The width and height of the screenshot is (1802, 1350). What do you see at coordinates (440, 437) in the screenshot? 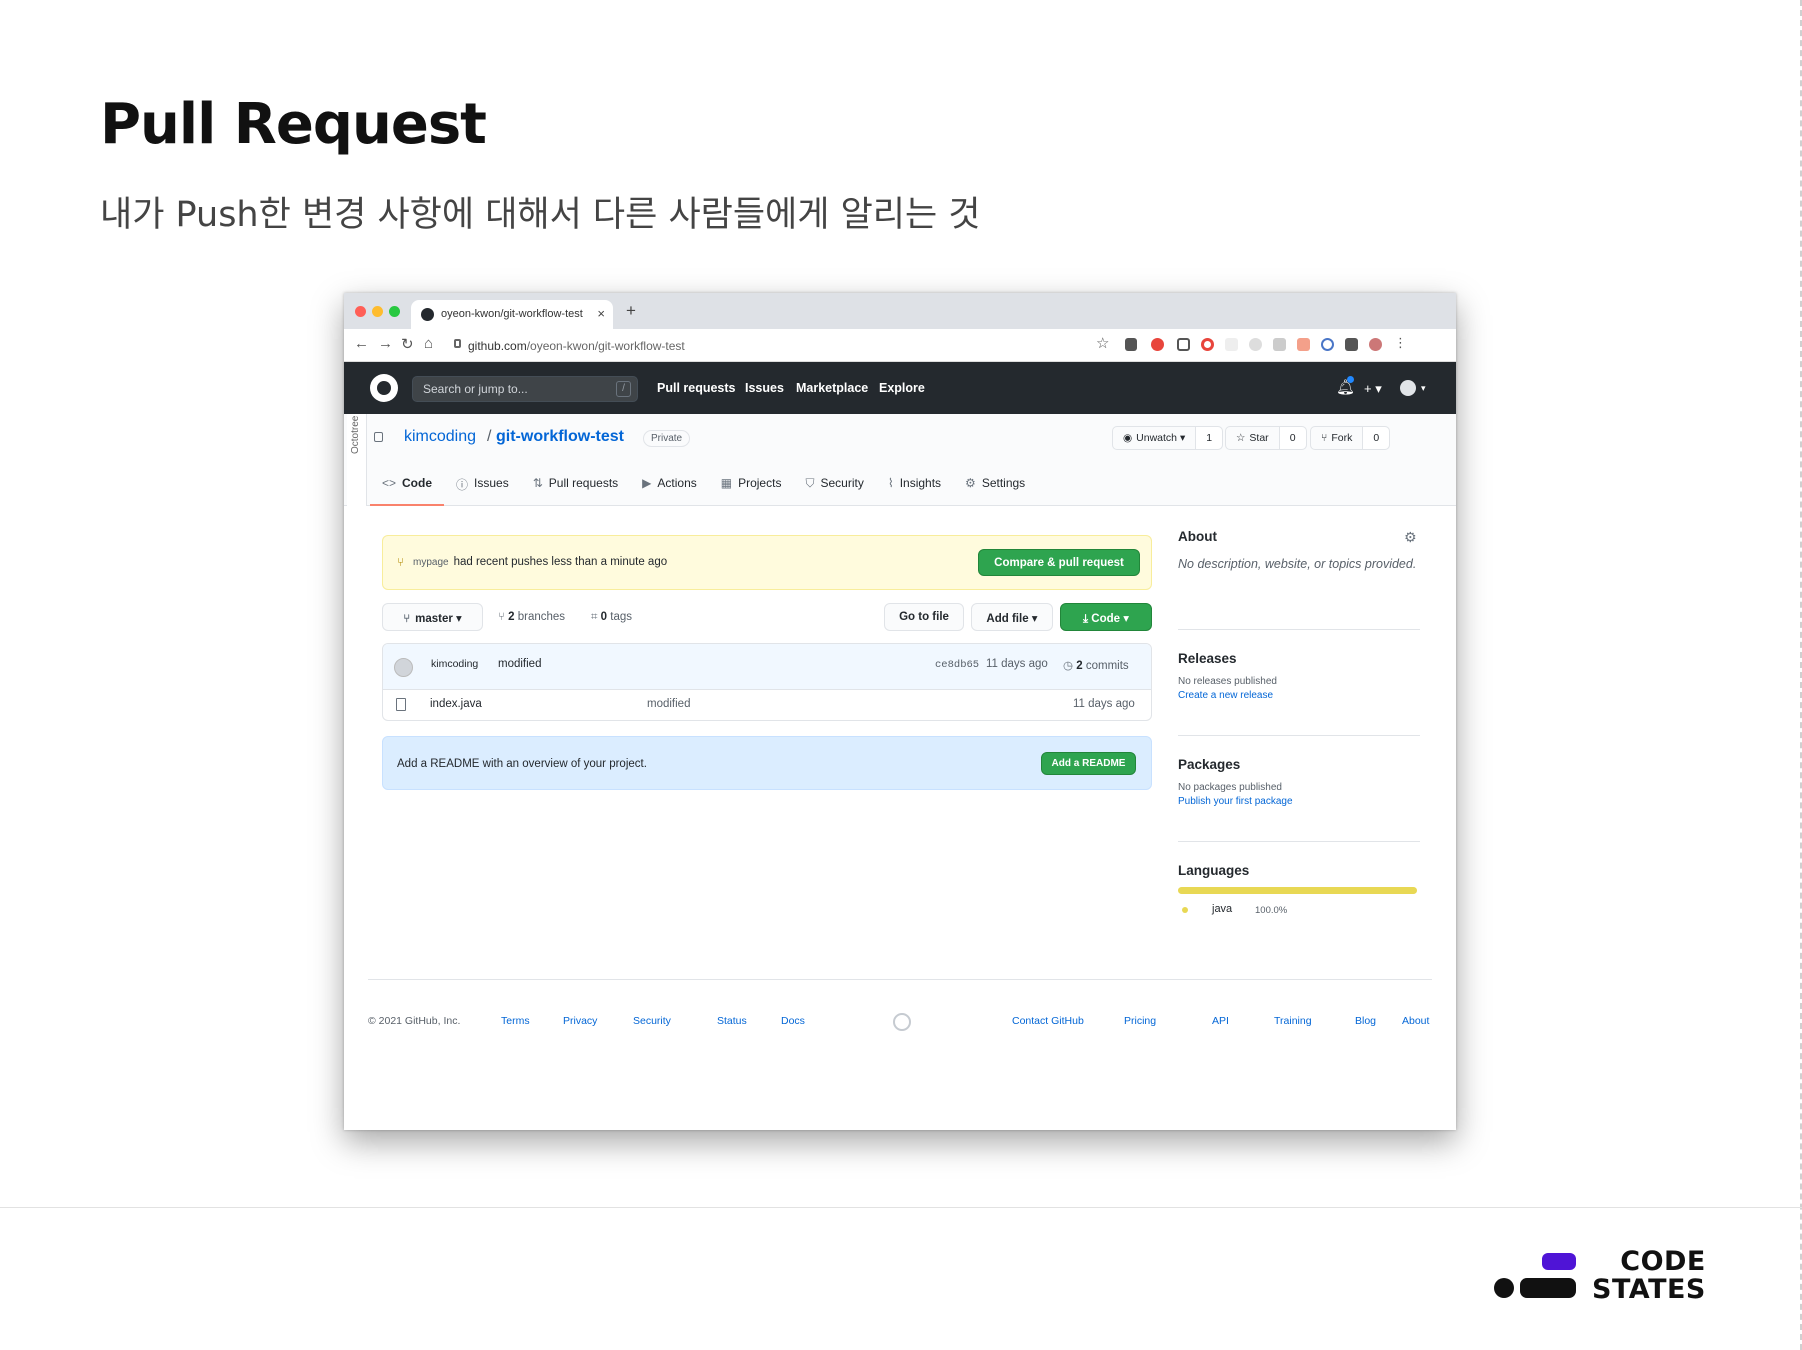
I see `repo-owner-link: kimcoding` at bounding box center [440, 437].